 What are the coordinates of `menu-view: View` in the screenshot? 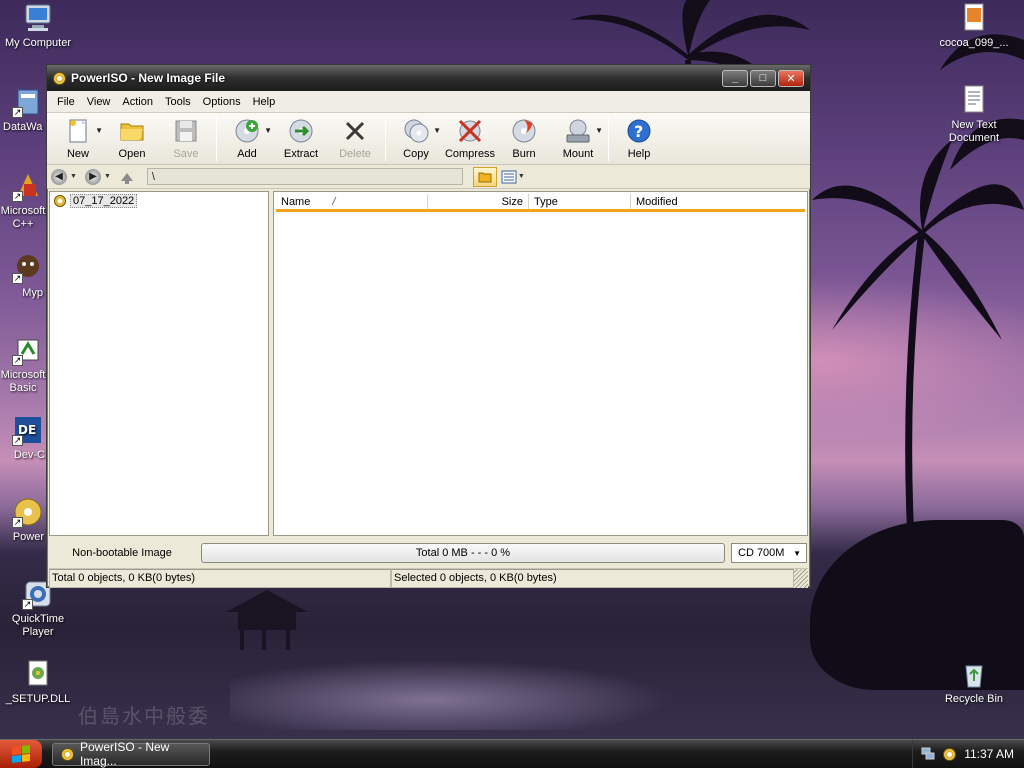 It's located at (99, 102).